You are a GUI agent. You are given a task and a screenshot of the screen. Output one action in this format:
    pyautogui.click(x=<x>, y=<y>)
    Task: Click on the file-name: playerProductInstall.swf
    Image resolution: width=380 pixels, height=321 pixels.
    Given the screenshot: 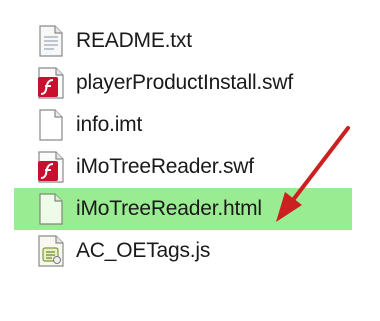 What is the action you would take?
    pyautogui.click(x=184, y=82)
    